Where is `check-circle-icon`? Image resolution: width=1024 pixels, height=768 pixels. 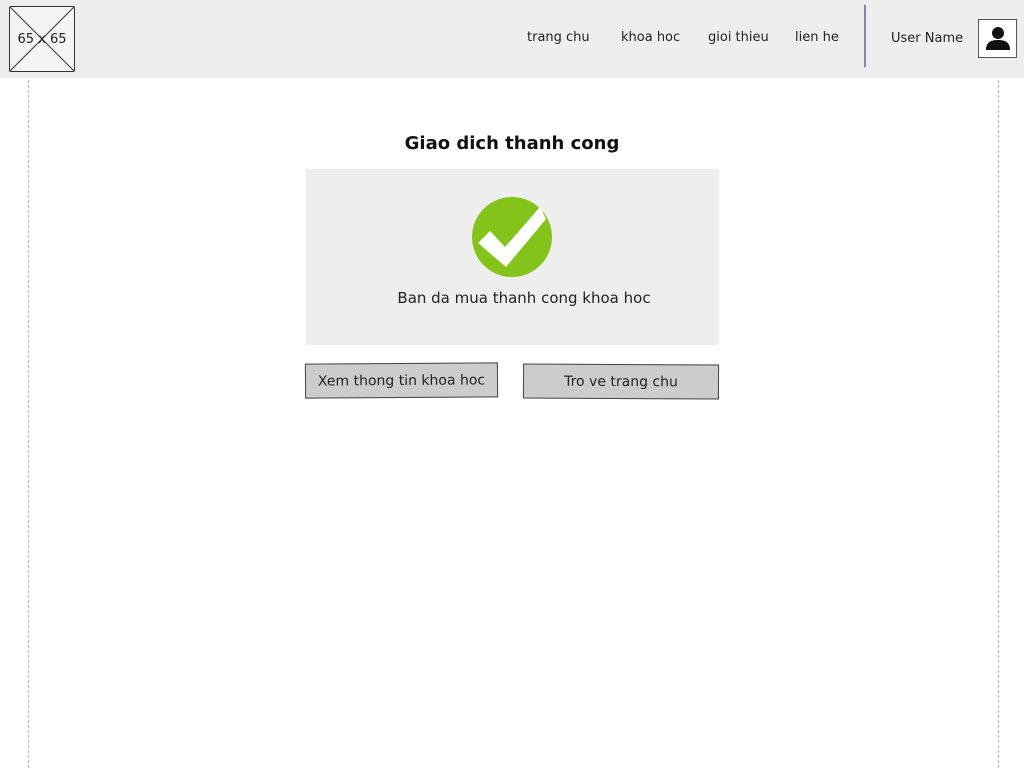 check-circle-icon is located at coordinates (512, 237).